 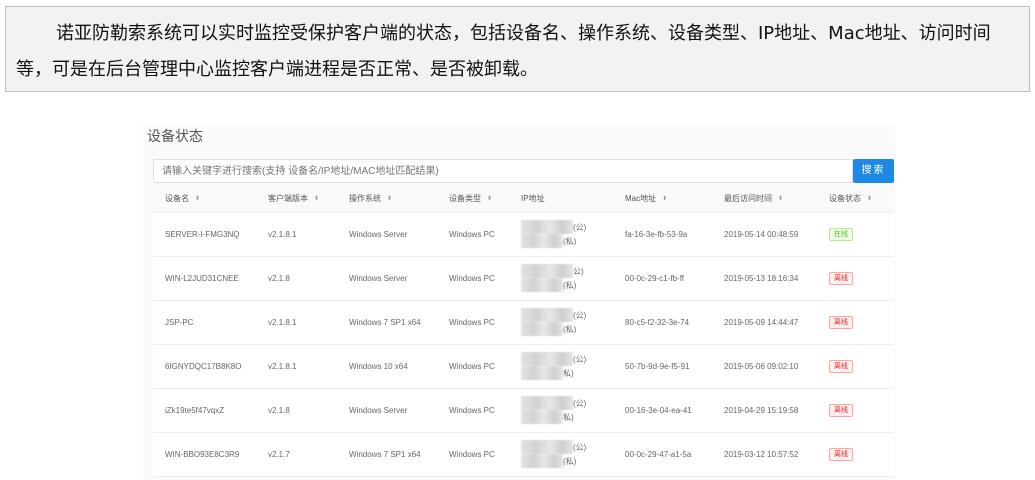 I want to click on column-header: 设备类型 ⬍, so click(x=473, y=199).